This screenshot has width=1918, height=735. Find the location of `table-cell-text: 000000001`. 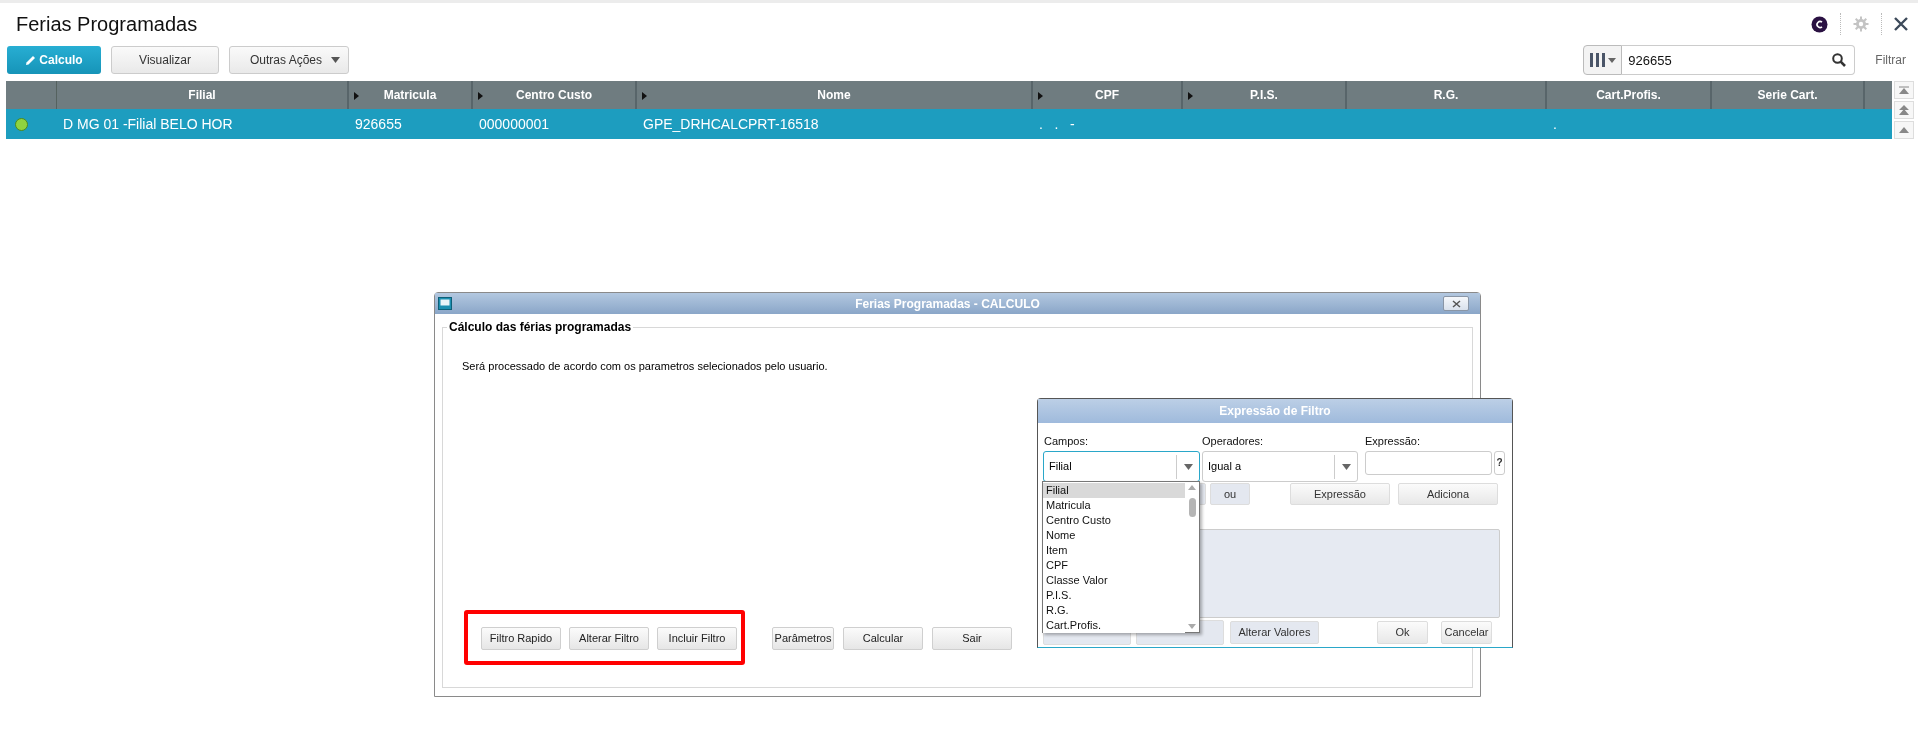

table-cell-text: 000000001 is located at coordinates (514, 124).